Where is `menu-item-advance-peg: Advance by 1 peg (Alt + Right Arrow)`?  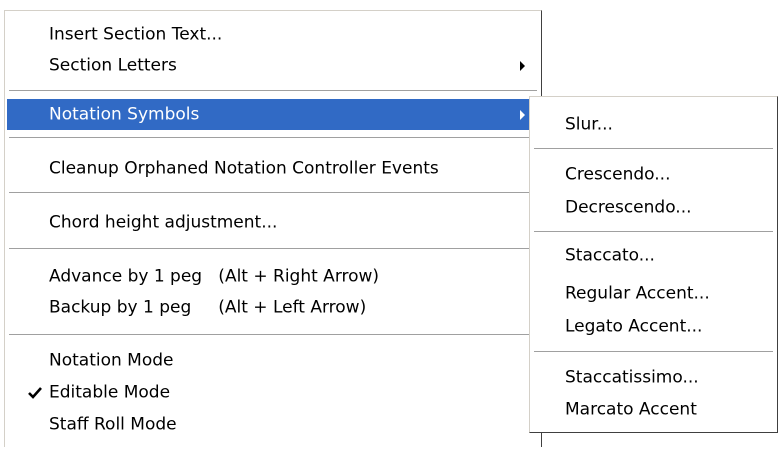
menu-item-advance-peg: Advance by 1 peg (Alt + Right Arrow) is located at coordinates (273, 276).